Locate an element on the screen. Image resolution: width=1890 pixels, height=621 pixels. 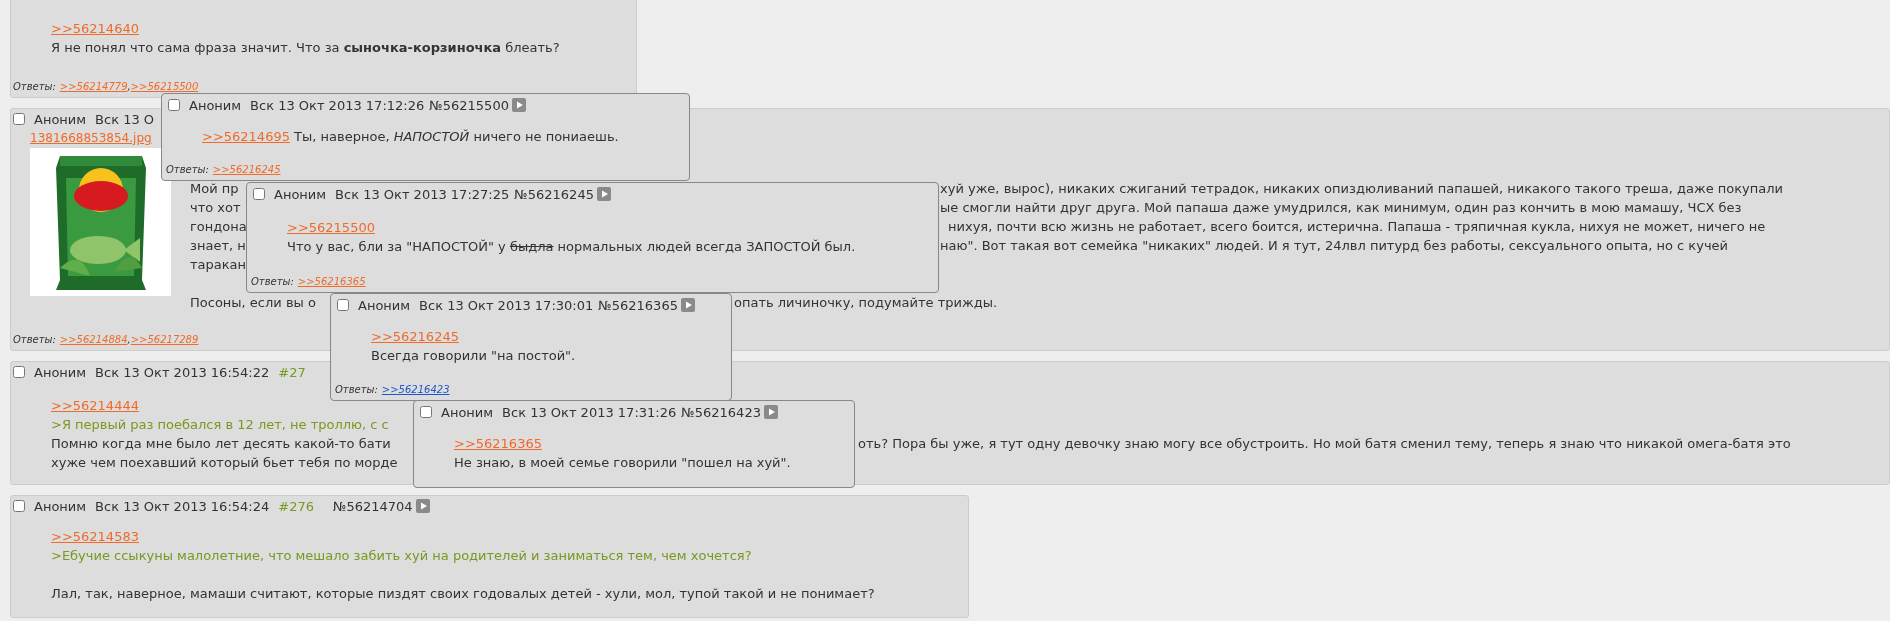
post-text: Лал, так, наверное, мамаши считают, которые пиздят своих годовалых детей - хули, мол, тупой такой и не понимает? is located at coordinates (463, 594).